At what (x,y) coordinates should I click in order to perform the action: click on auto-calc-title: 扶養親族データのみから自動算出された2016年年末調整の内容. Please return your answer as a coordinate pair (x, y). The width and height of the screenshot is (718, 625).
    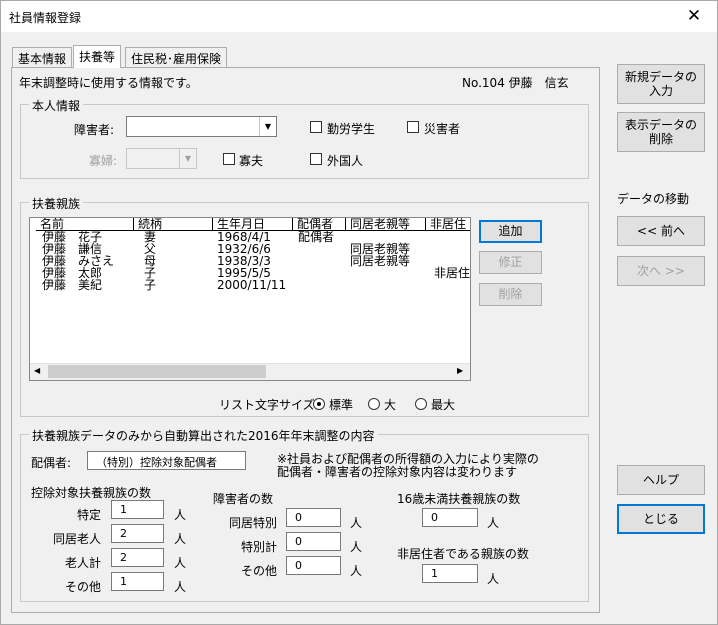
    Looking at the image, I should click on (203, 435).